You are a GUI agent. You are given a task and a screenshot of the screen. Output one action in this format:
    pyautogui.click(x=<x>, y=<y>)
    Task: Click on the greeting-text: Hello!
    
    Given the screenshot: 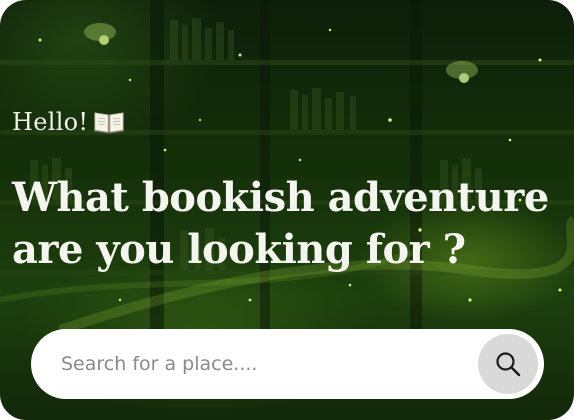 What is the action you would take?
    pyautogui.click(x=50, y=122)
    